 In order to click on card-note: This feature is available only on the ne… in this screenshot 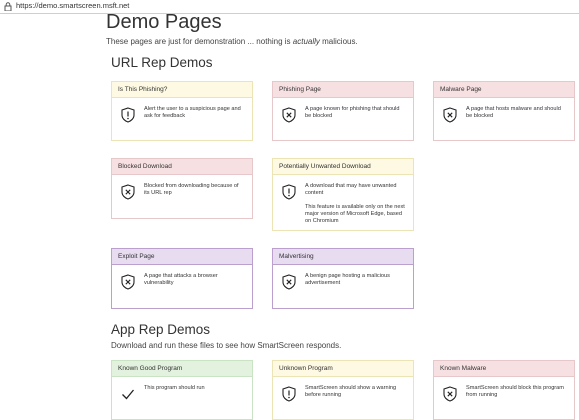, I will do `click(355, 214)`.